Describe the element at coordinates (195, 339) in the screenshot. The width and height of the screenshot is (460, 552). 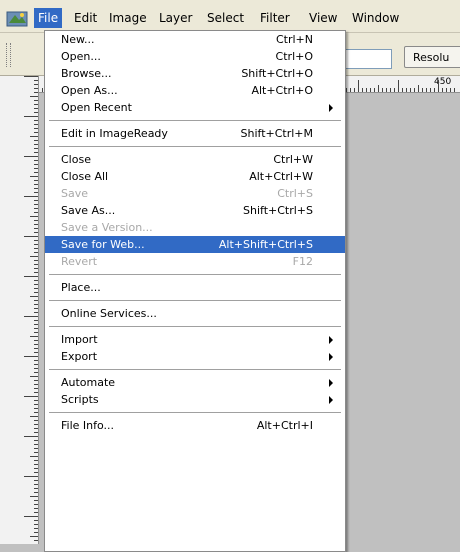
I see `menu-item-import: Import` at that location.